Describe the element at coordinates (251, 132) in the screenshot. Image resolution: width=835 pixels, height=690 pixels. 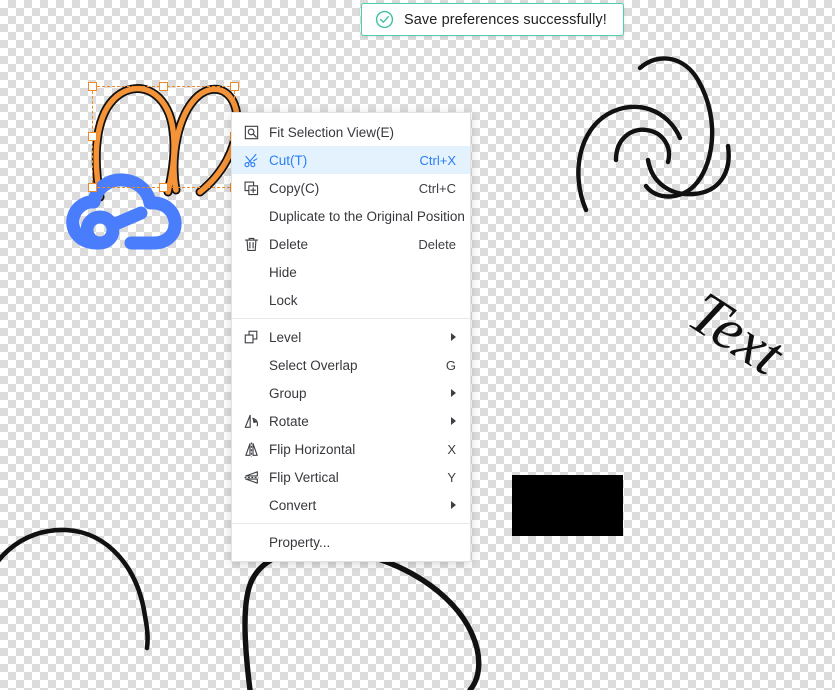
I see `fit-selection-icon` at that location.